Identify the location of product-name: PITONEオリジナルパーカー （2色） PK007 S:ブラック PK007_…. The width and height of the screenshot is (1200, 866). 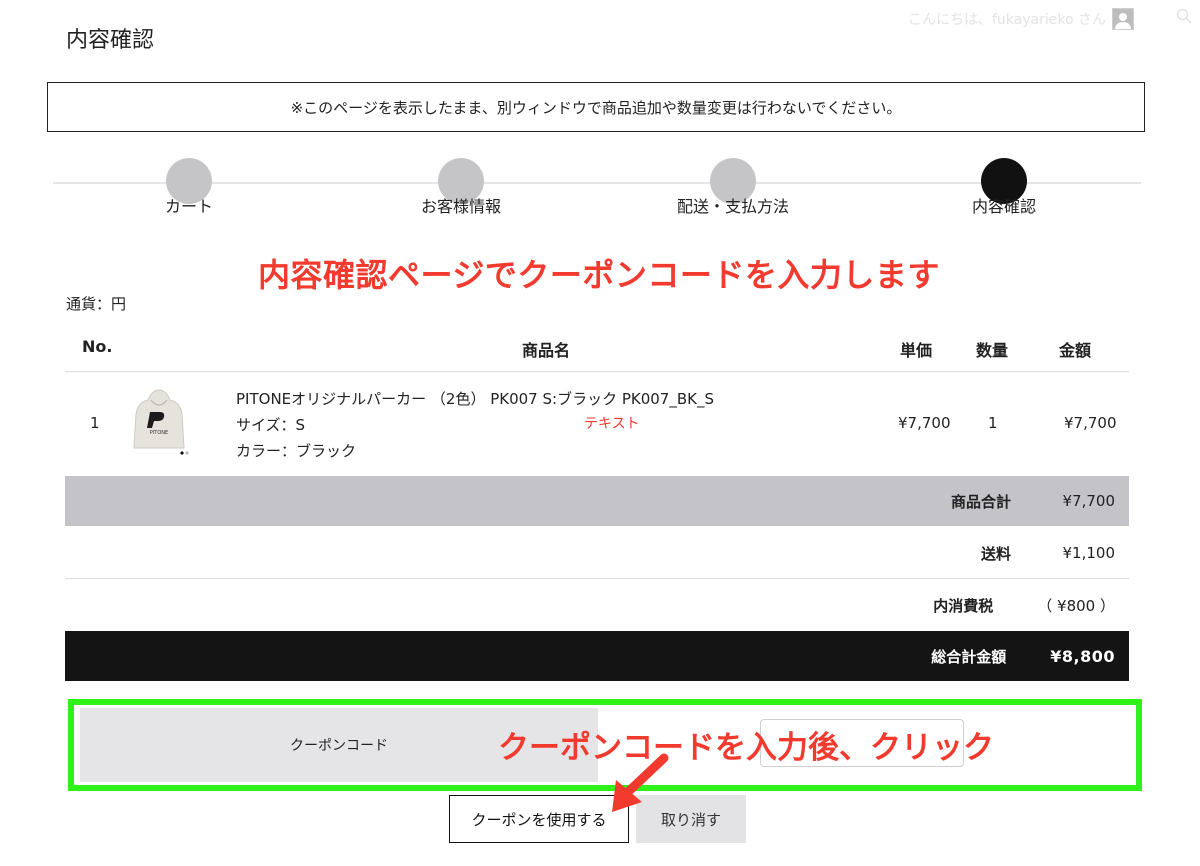
(475, 398).